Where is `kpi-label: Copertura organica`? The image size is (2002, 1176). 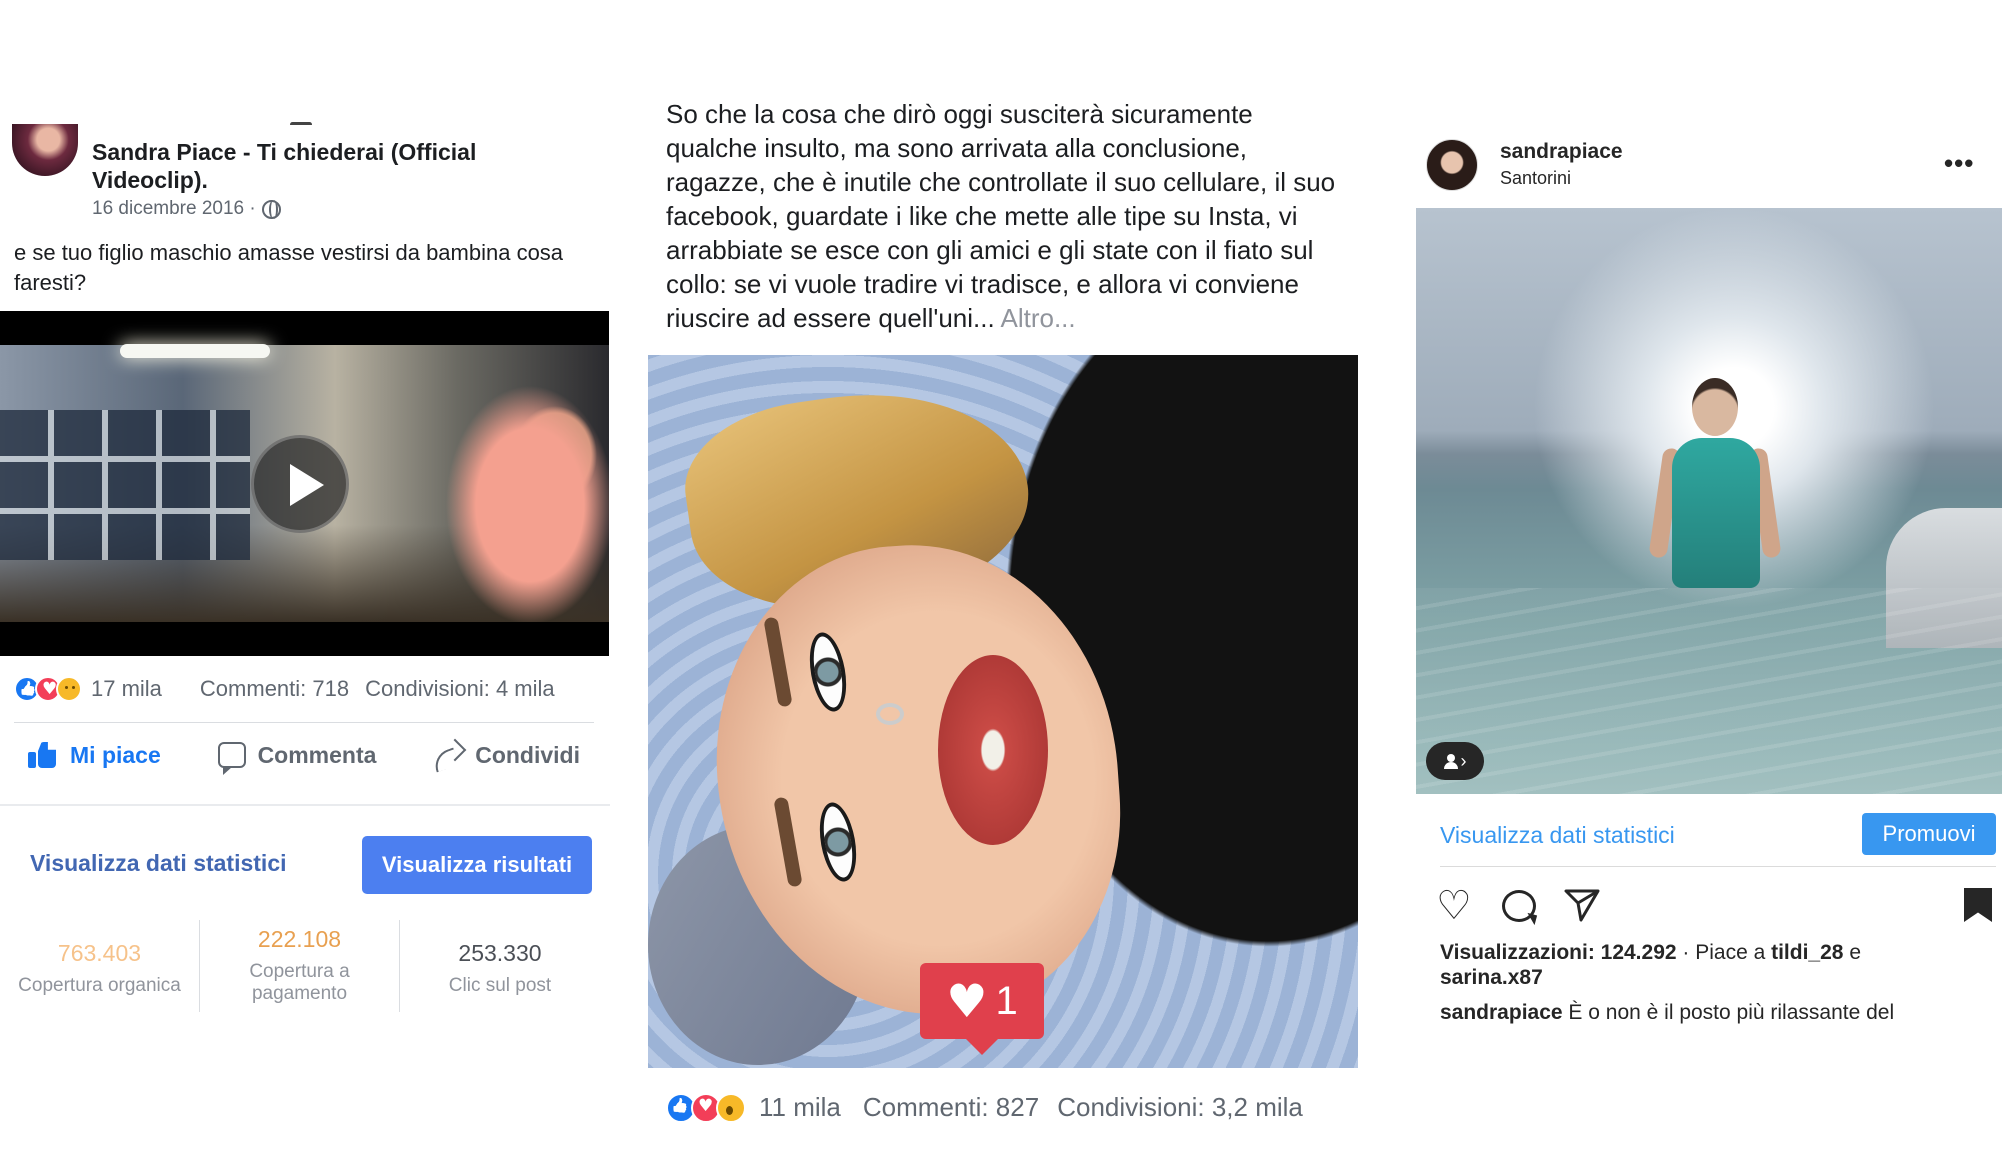 kpi-label: Copertura organica is located at coordinates (99, 985).